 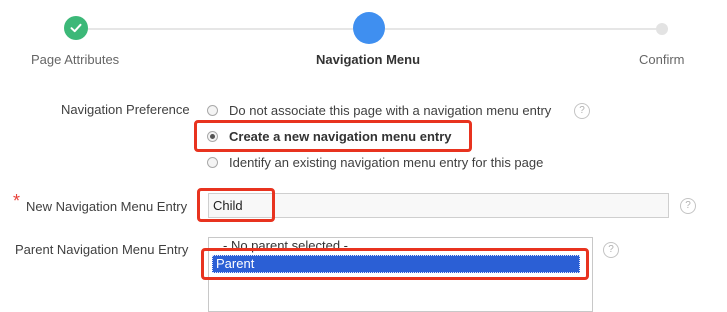 I want to click on step-label-confirm: Confirm, so click(x=662, y=59).